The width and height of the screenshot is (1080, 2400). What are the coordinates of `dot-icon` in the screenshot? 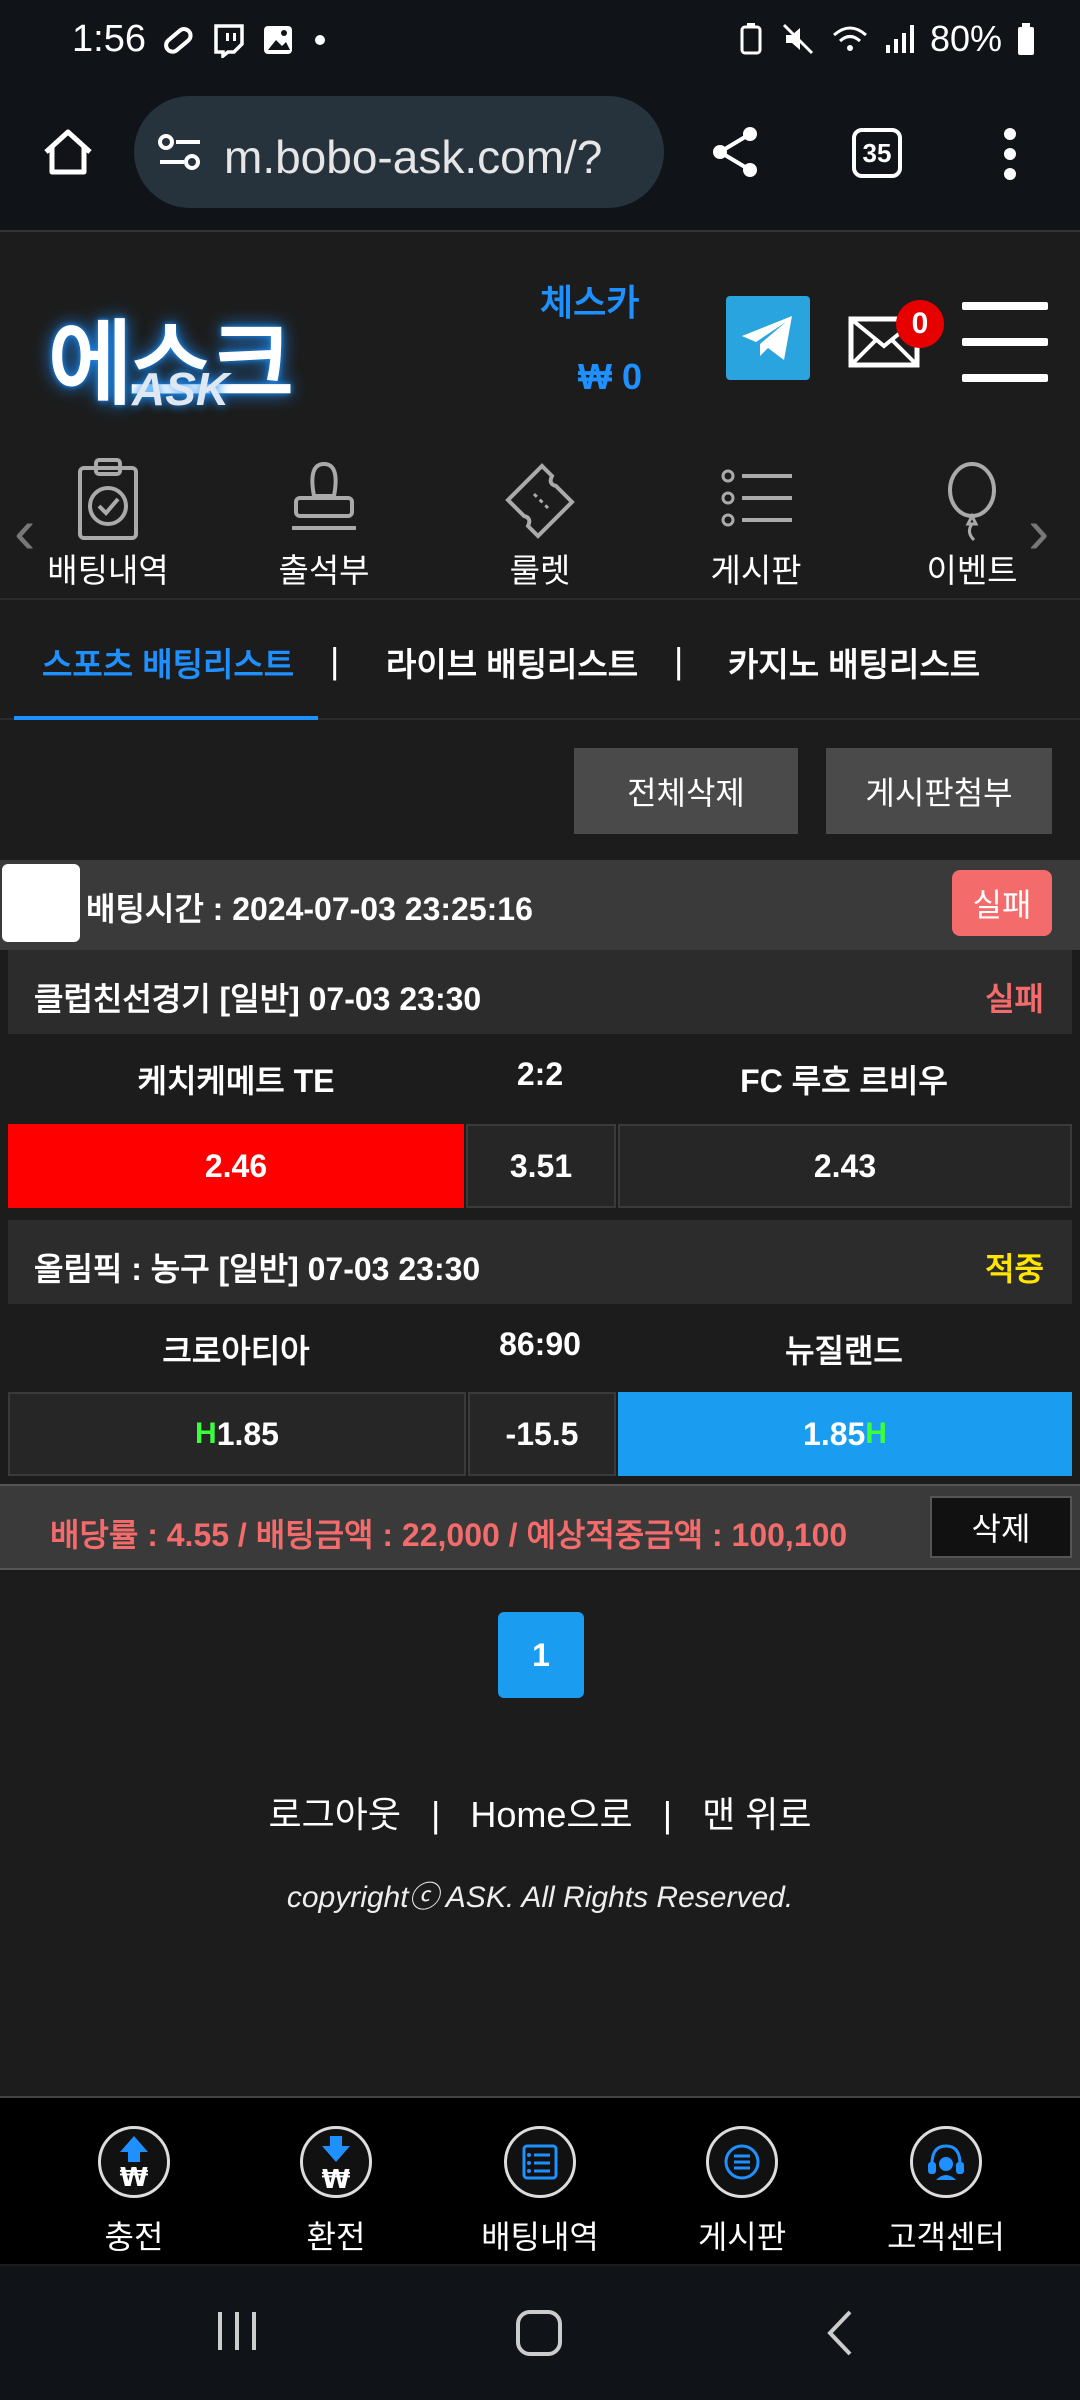 It's located at (320, 40).